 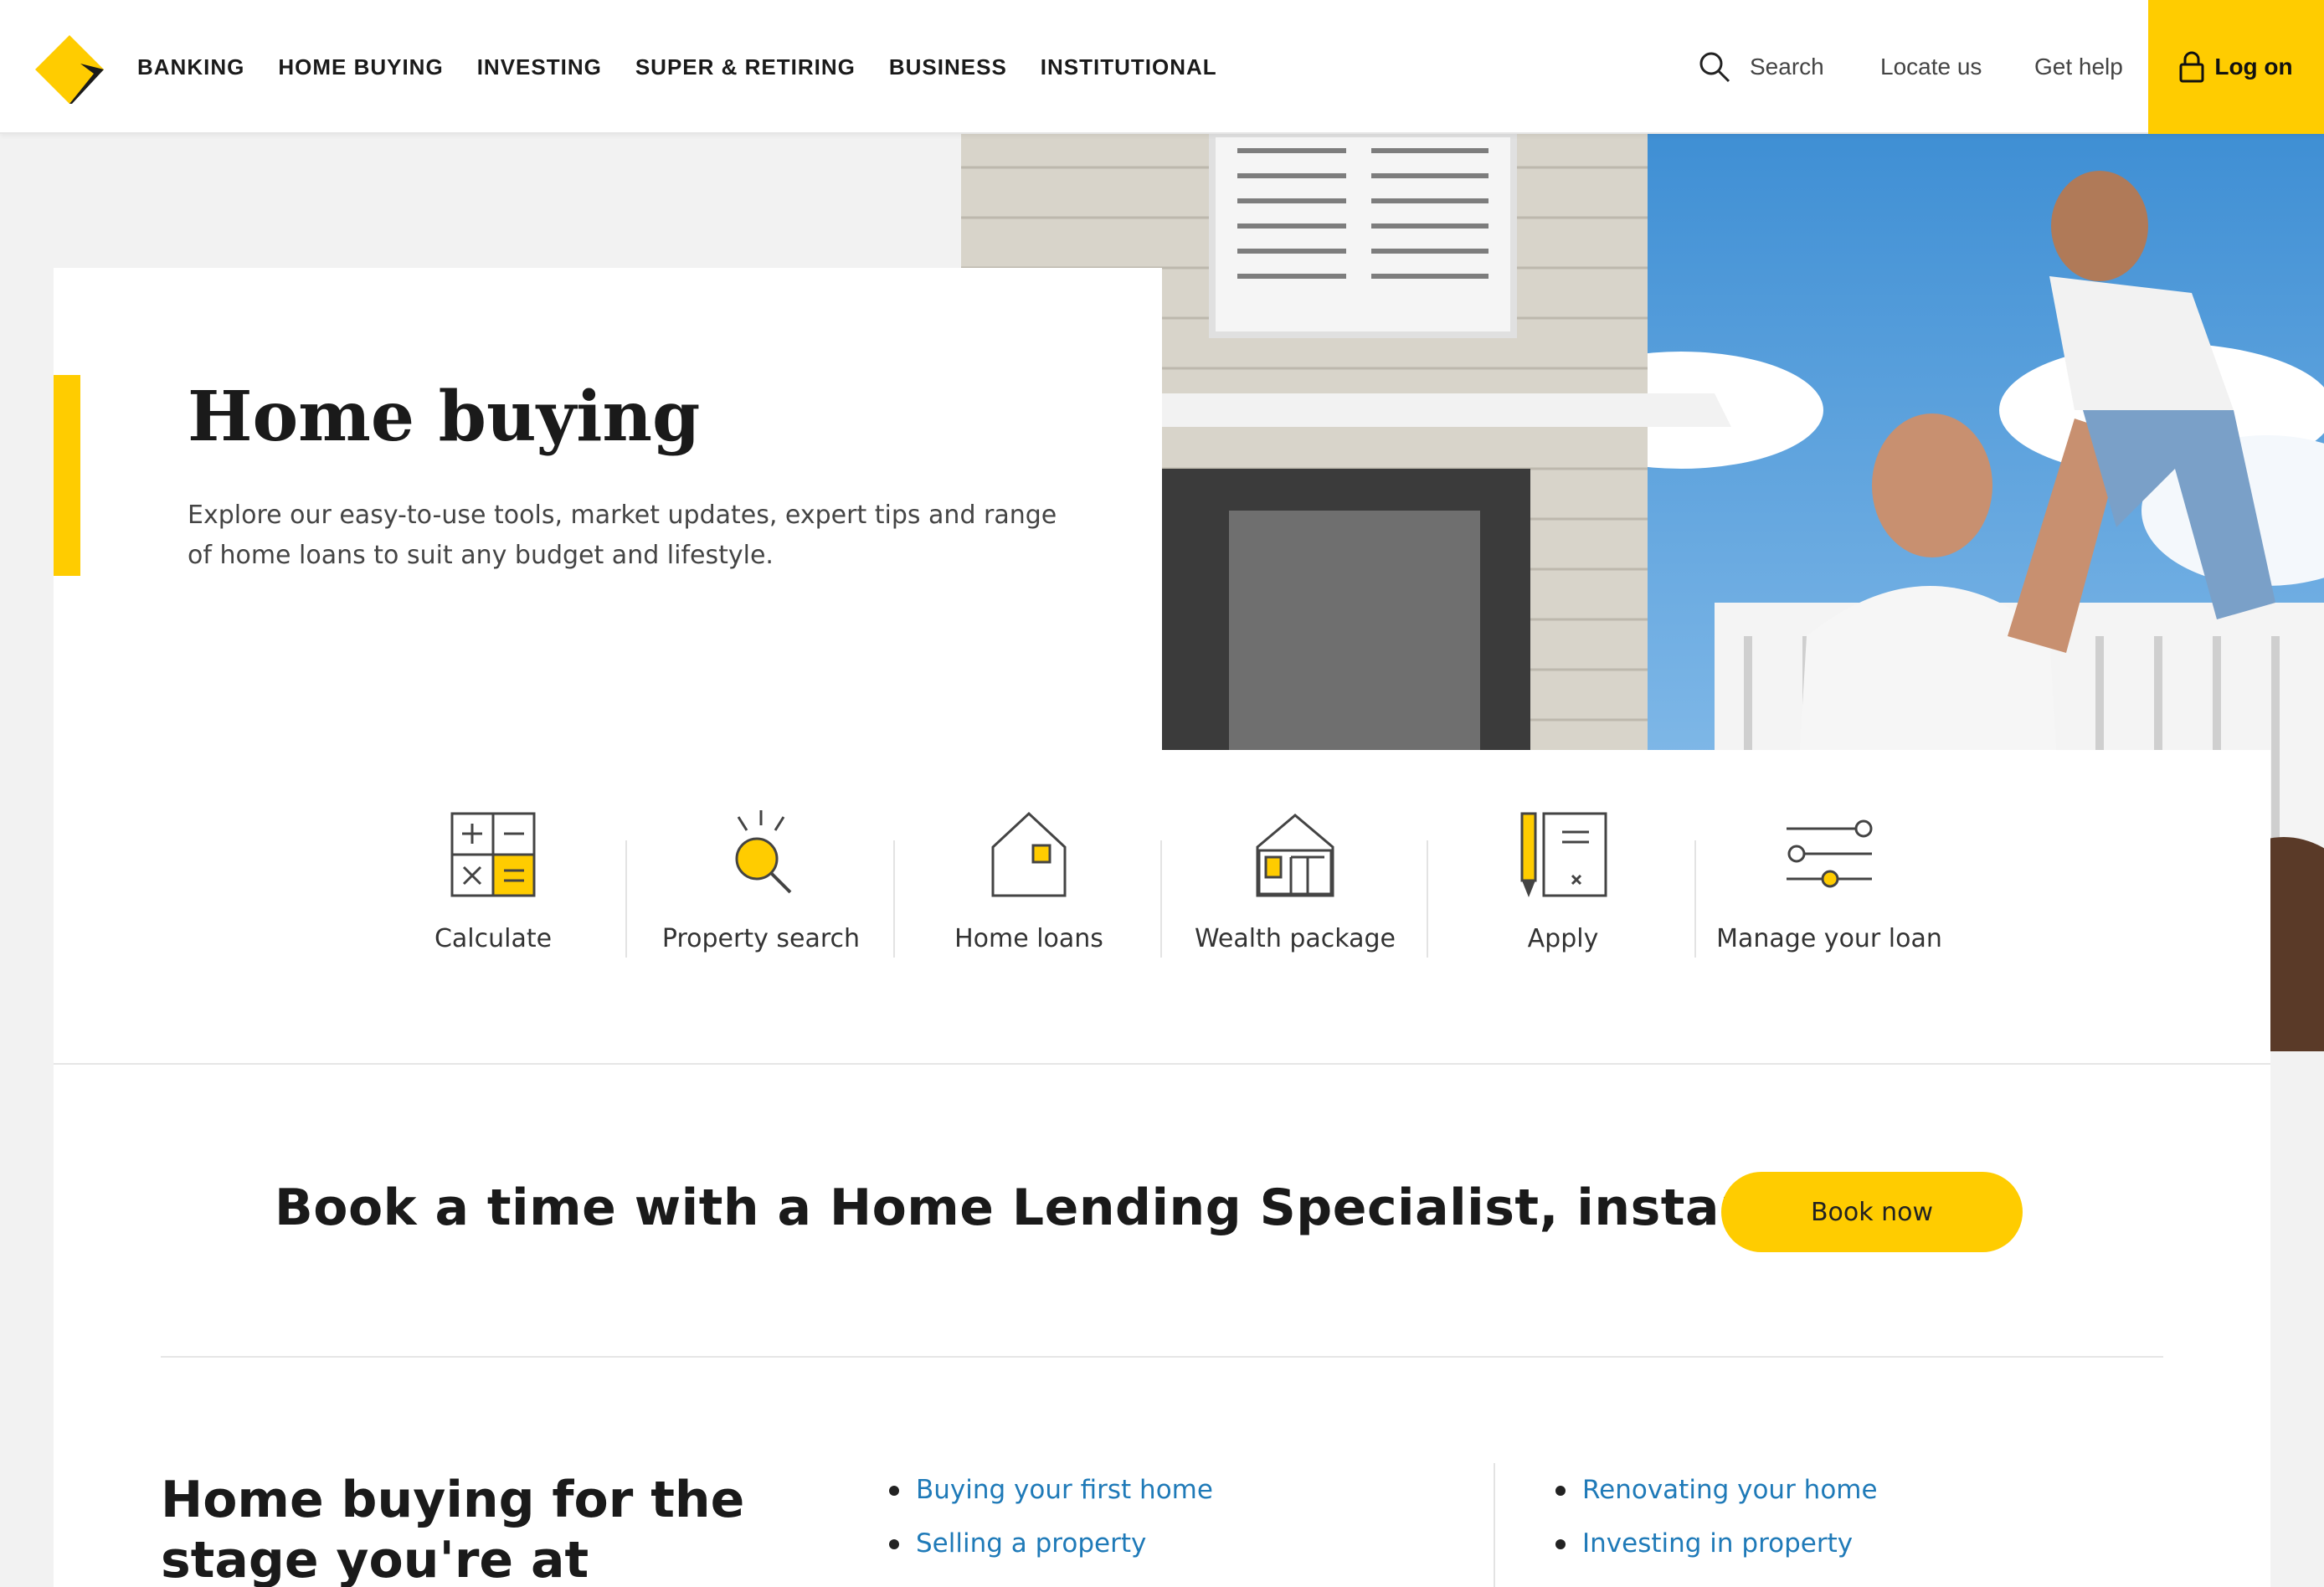 I want to click on wealth-package-icon, so click(x=1295, y=856).